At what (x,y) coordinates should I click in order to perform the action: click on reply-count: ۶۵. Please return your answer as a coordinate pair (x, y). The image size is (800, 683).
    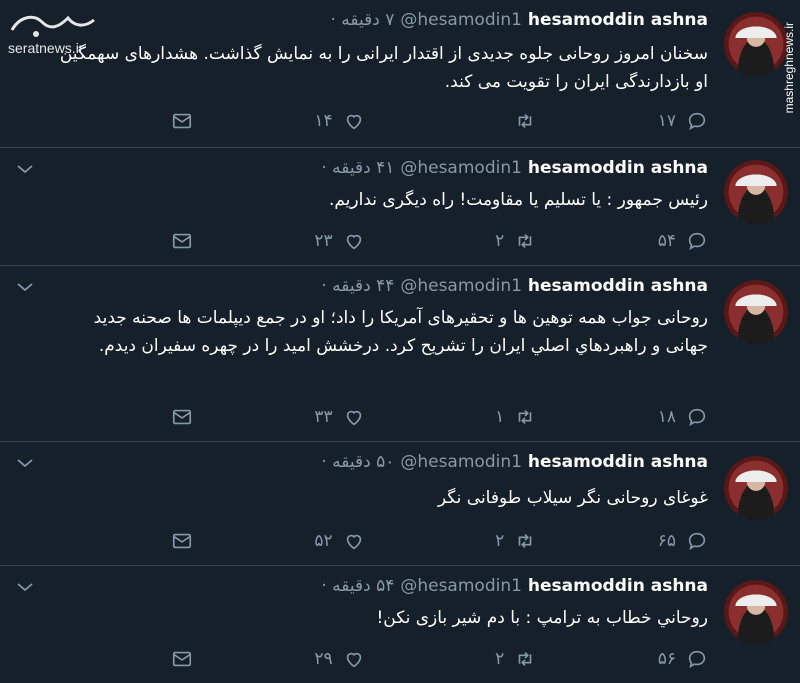
    Looking at the image, I should click on (666, 541).